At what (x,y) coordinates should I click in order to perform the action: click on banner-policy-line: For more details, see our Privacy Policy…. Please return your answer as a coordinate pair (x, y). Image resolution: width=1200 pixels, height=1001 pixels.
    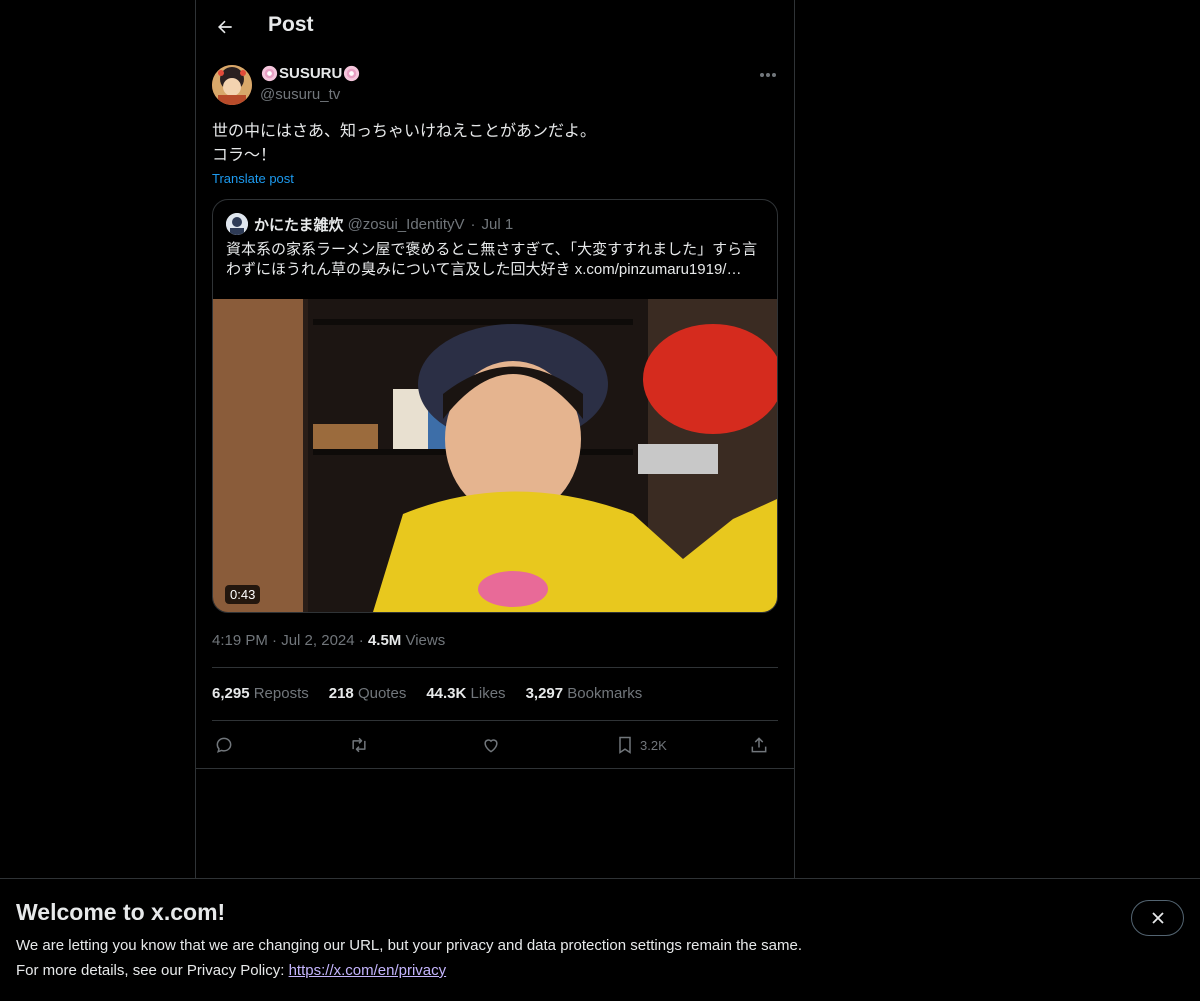
    Looking at the image, I should click on (231, 970).